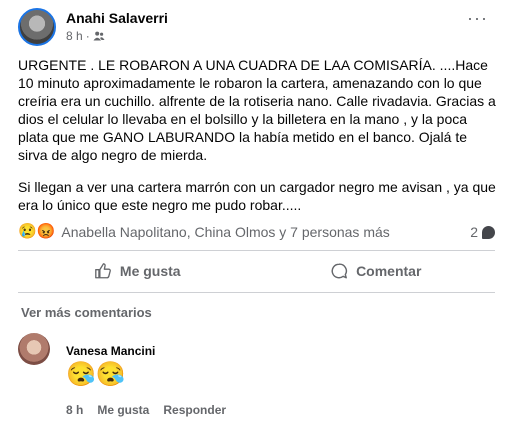 Image resolution: width=511 pixels, height=422 pixels. What do you see at coordinates (194, 410) in the screenshot?
I see `comment-reply-button: Responder` at bounding box center [194, 410].